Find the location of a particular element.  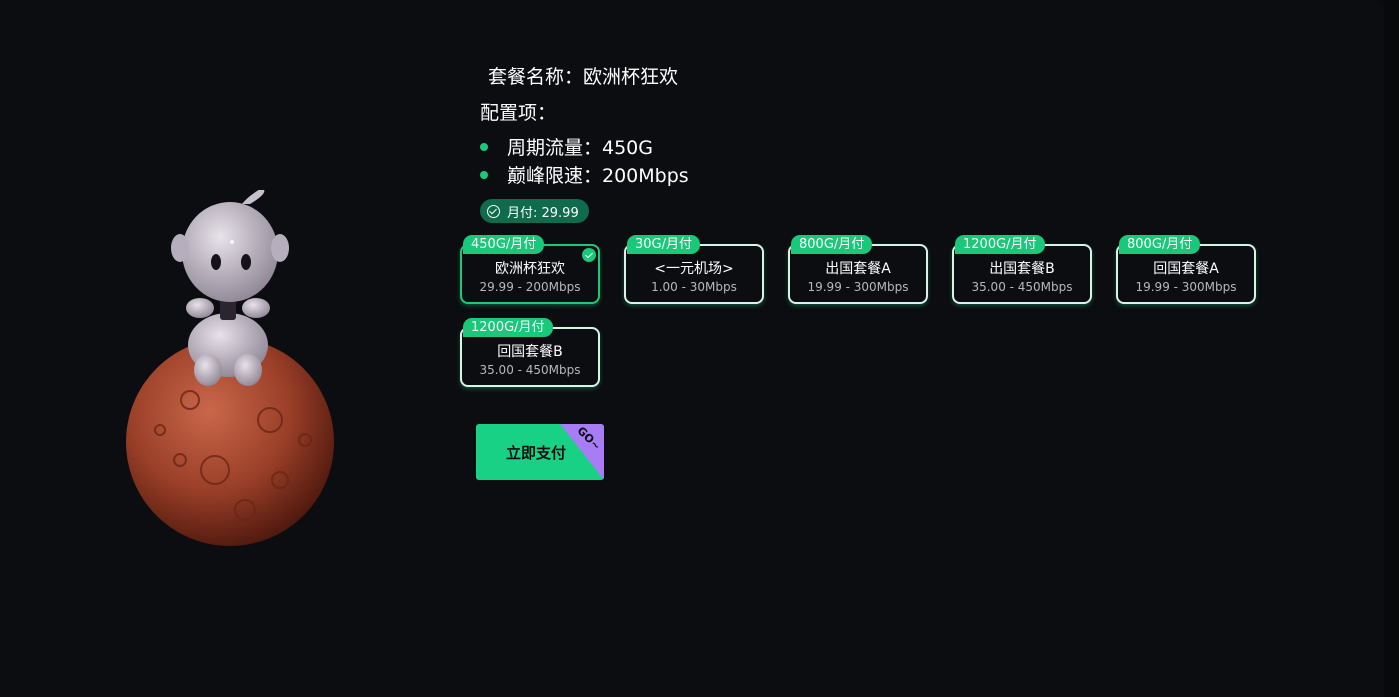

pay-now-button: 立即支付 GO~ is located at coordinates (540, 452).